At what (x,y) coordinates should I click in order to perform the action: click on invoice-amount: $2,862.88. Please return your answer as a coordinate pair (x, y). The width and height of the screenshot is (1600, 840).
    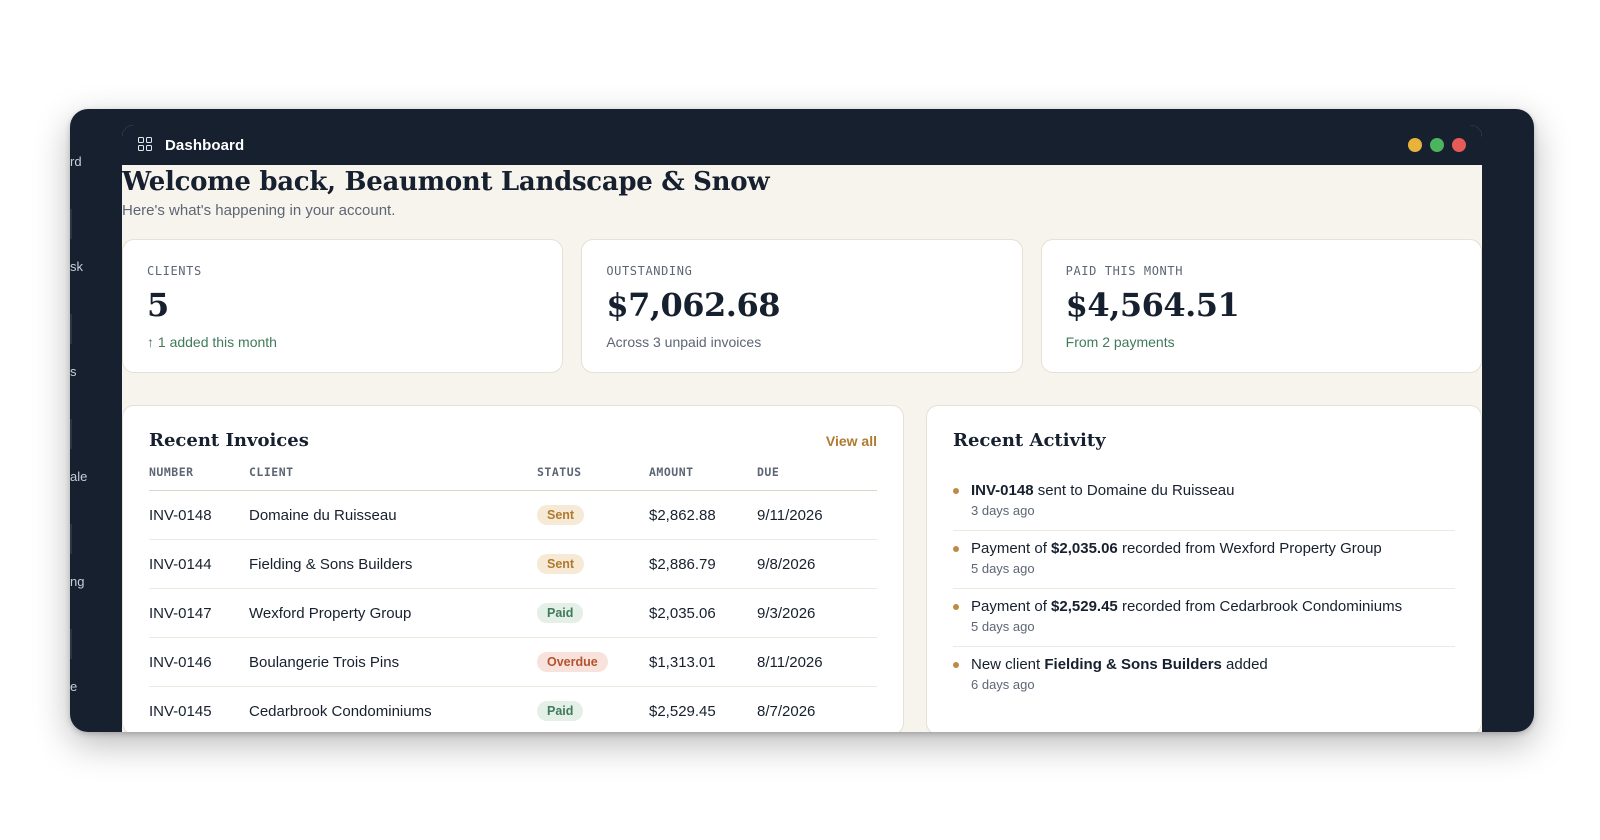
    Looking at the image, I should click on (703, 515).